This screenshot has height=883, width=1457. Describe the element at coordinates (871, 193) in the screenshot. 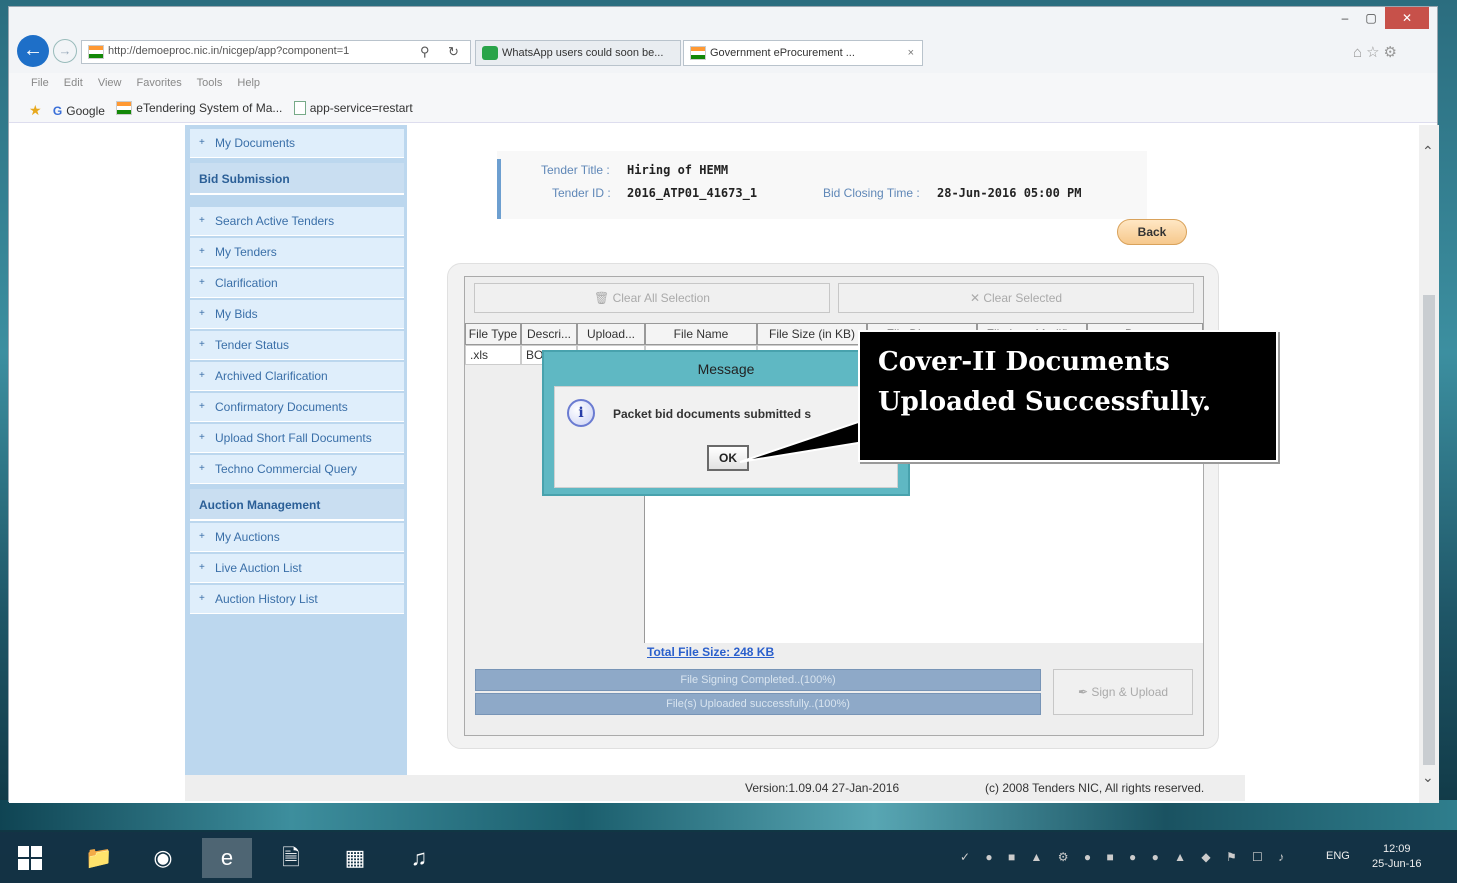

I see `bid-closing-label: Bid Closing Time :` at that location.